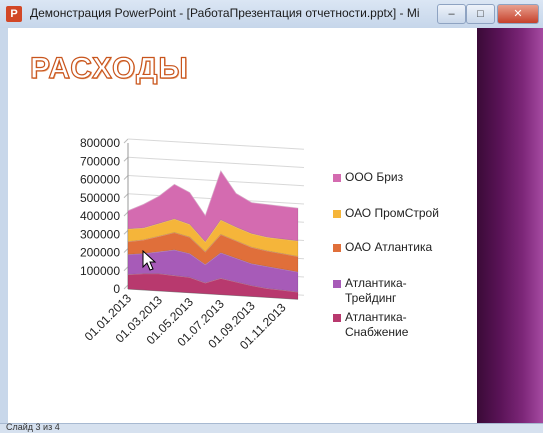 Image resolution: width=543 pixels, height=433 pixels. What do you see at coordinates (100, 198) in the screenshot?
I see `y-tick-label: 500000` at bounding box center [100, 198].